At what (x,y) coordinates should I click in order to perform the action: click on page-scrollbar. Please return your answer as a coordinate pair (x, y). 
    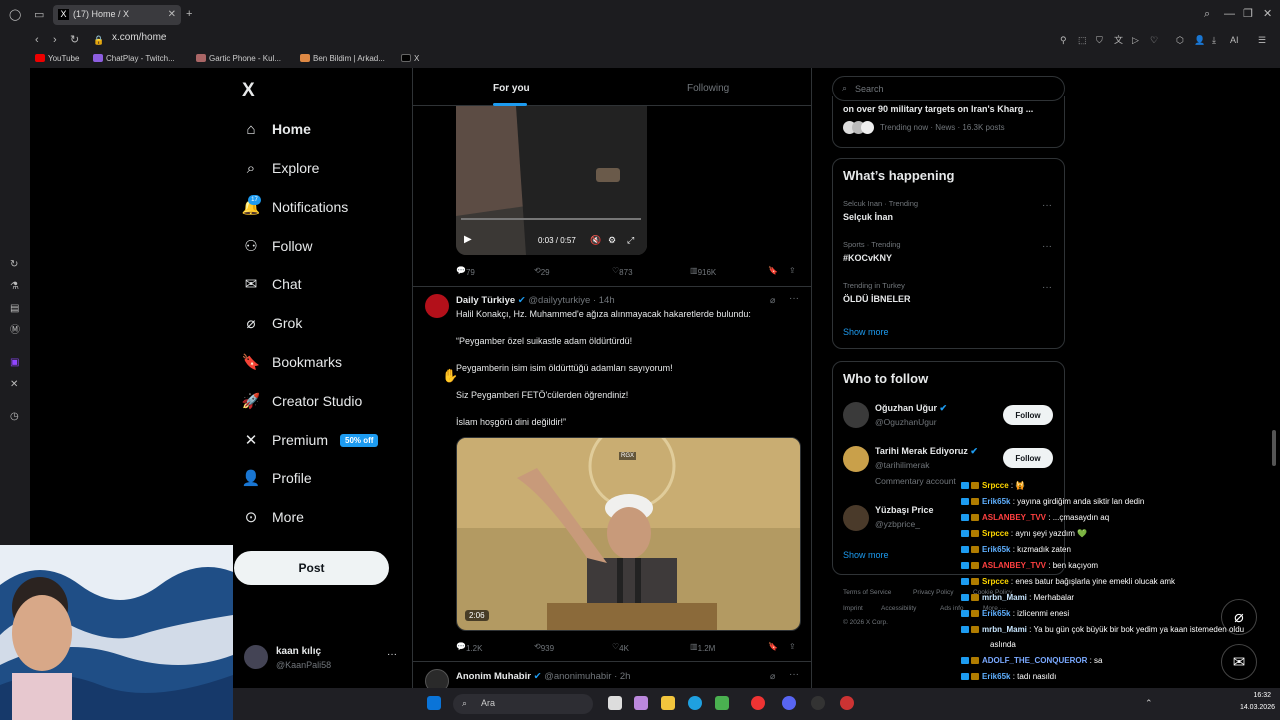
    Looking at the image, I should click on (1274, 448).